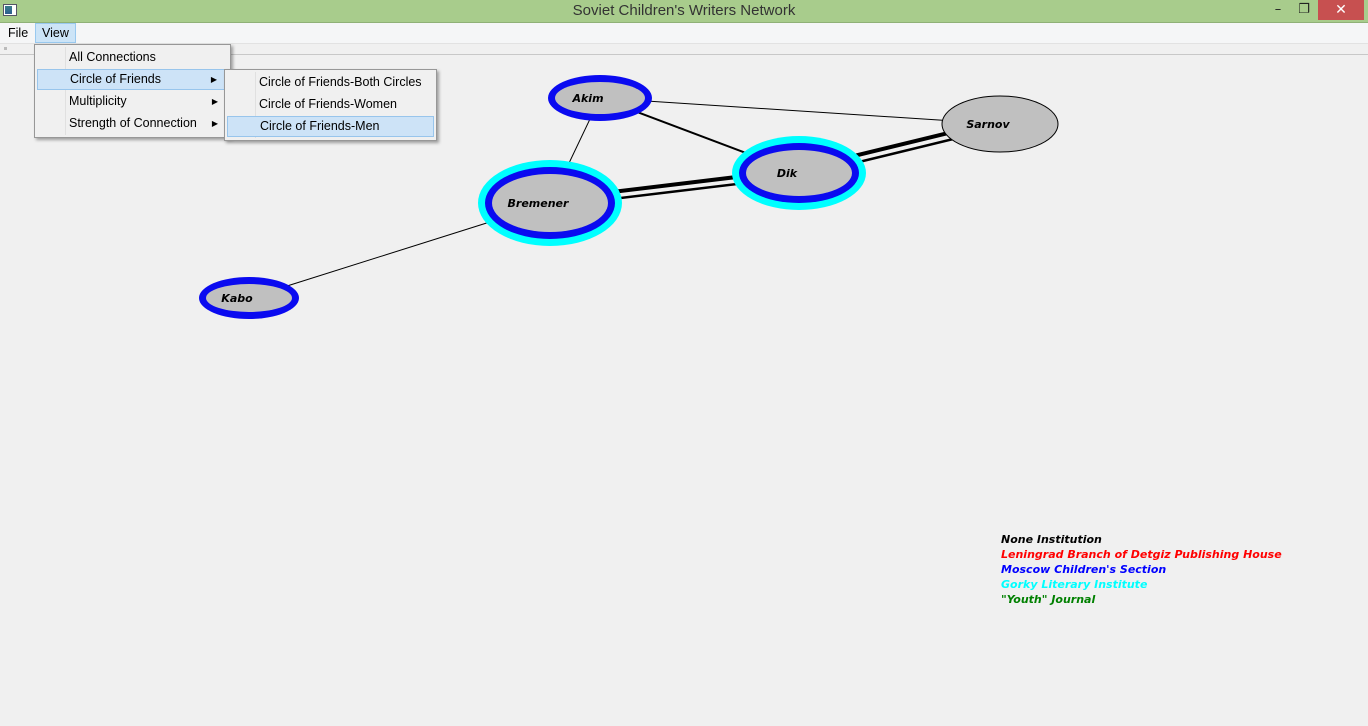 The image size is (1368, 726). I want to click on legend-item: Gorky Literary Institute, so click(1074, 584).